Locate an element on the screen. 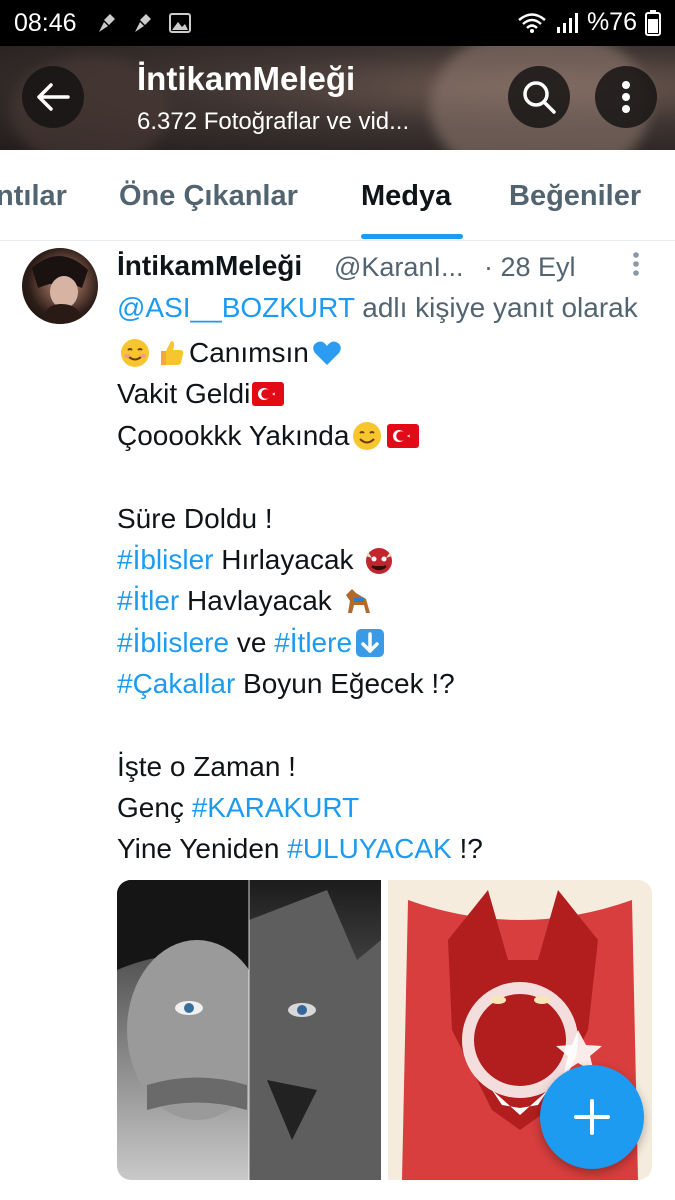 The height and width of the screenshot is (1200, 675). hashtag-link: #İtler is located at coordinates (148, 601).